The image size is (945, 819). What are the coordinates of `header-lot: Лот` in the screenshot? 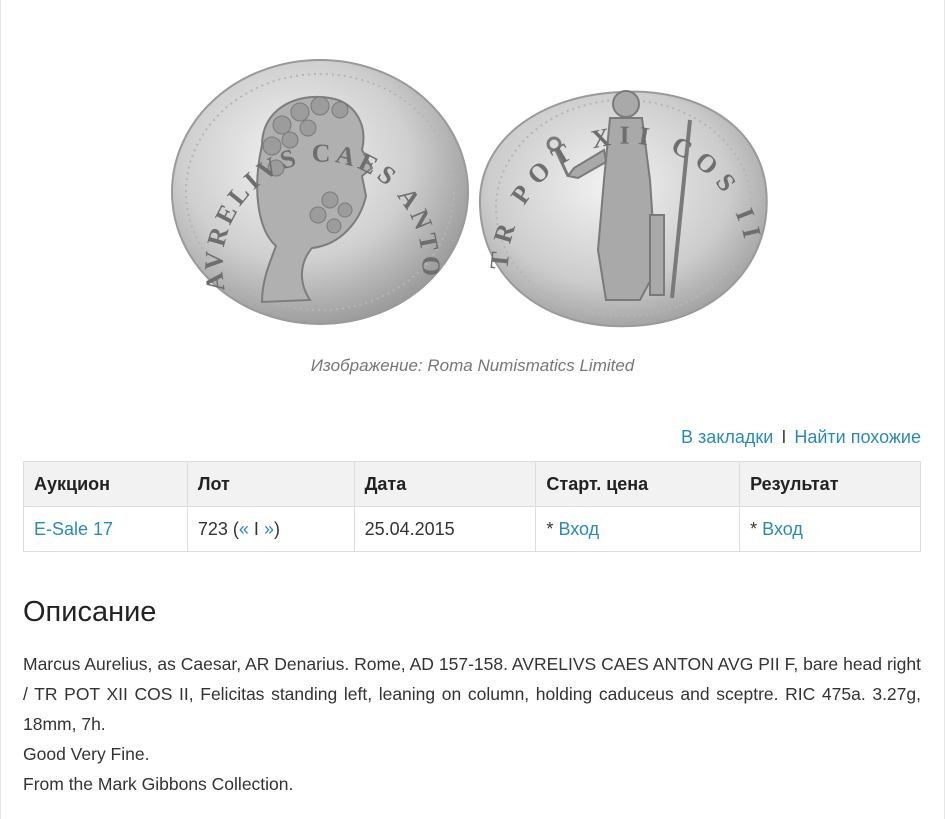 It's located at (270, 484).